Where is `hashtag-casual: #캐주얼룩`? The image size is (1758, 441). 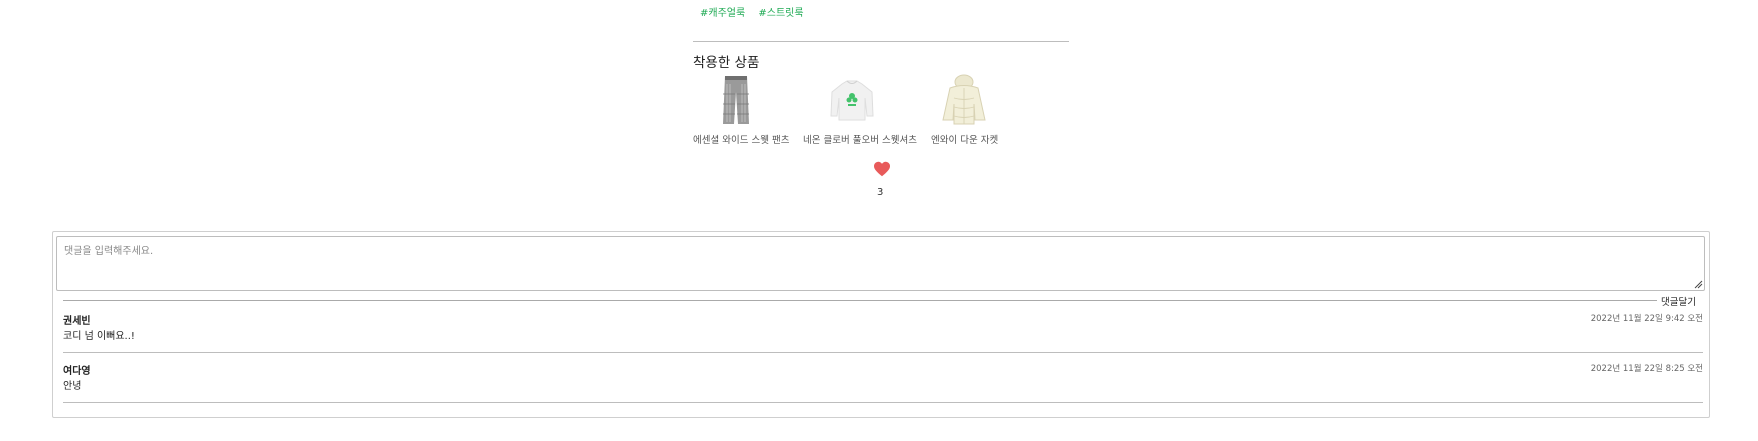
hashtag-casual: #캐주얼룩 is located at coordinates (722, 13).